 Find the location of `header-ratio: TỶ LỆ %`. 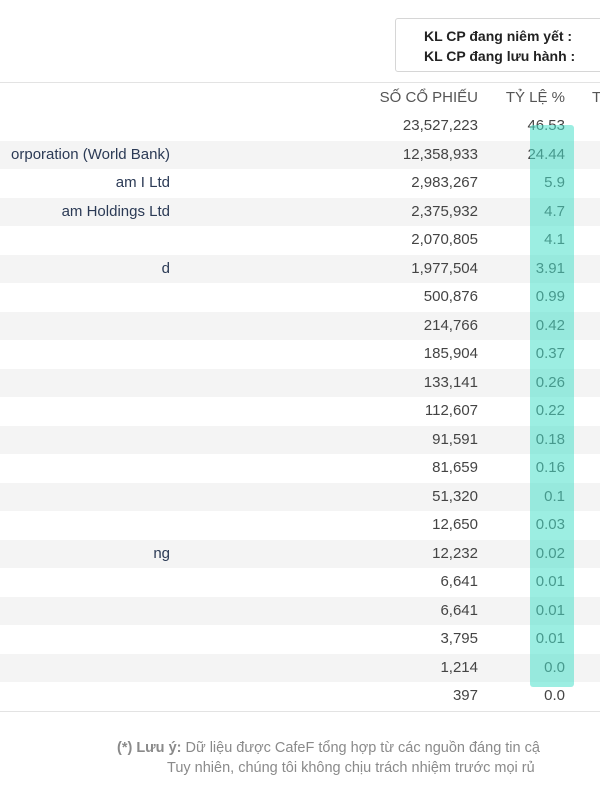

header-ratio: TỶ LỆ % is located at coordinates (535, 97).